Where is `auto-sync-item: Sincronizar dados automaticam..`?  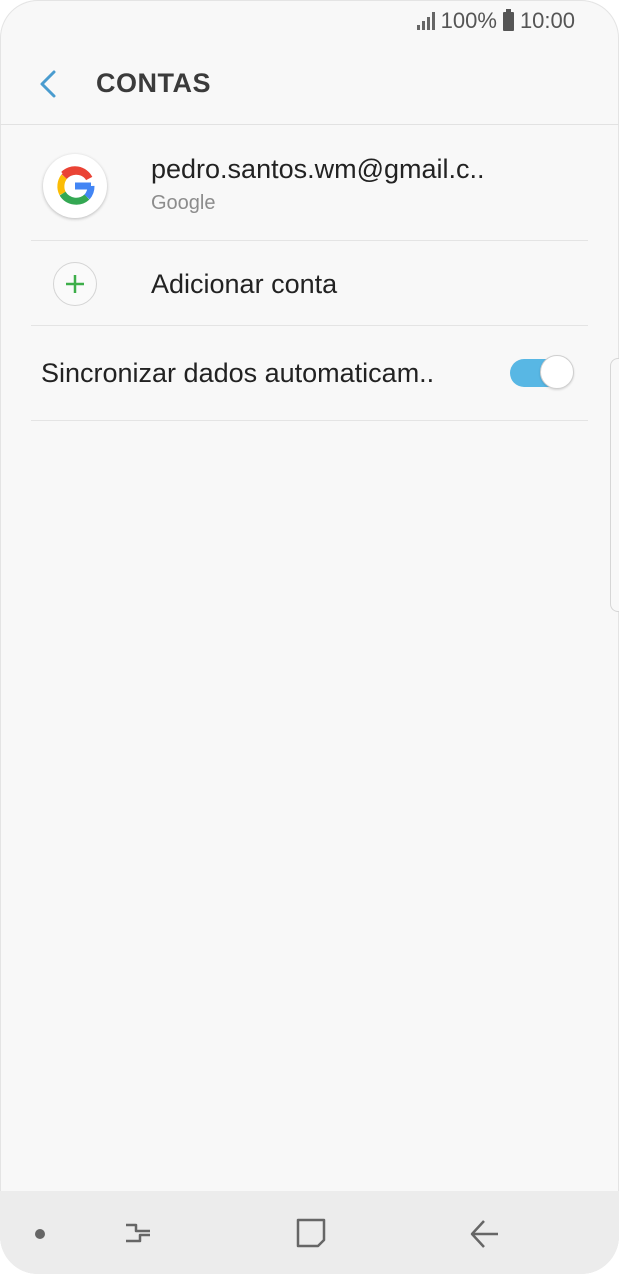 auto-sync-item: Sincronizar dados automaticam.. is located at coordinates (309, 373).